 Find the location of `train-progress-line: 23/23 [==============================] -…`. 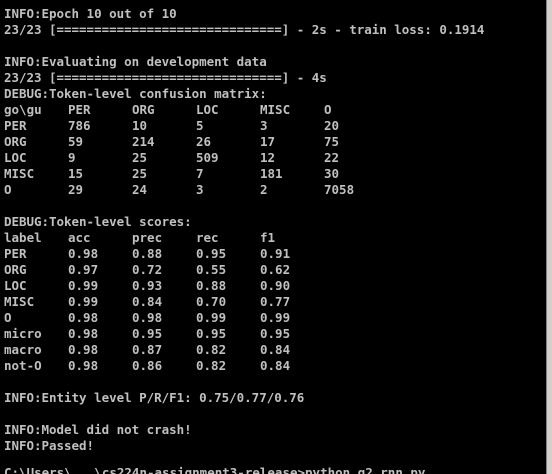

train-progress-line: 23/23 [==============================] -… is located at coordinates (244, 29).